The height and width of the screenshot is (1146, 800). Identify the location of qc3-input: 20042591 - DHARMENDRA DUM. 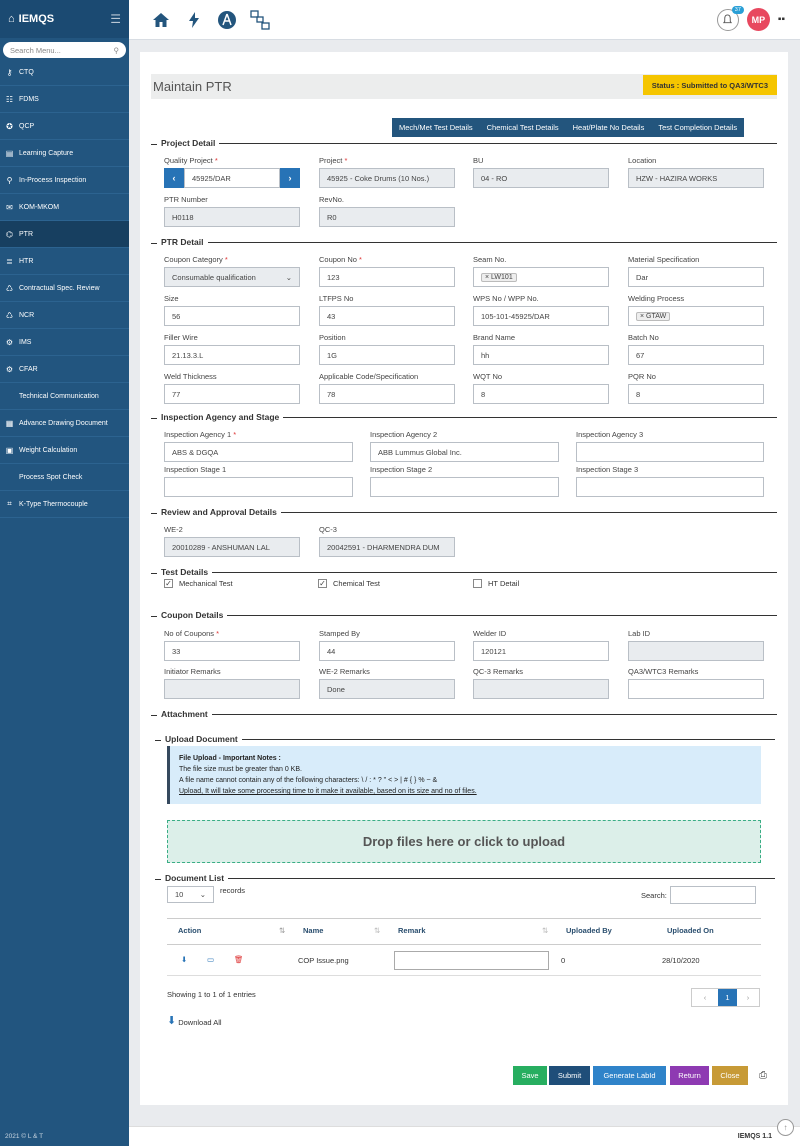
(387, 547).